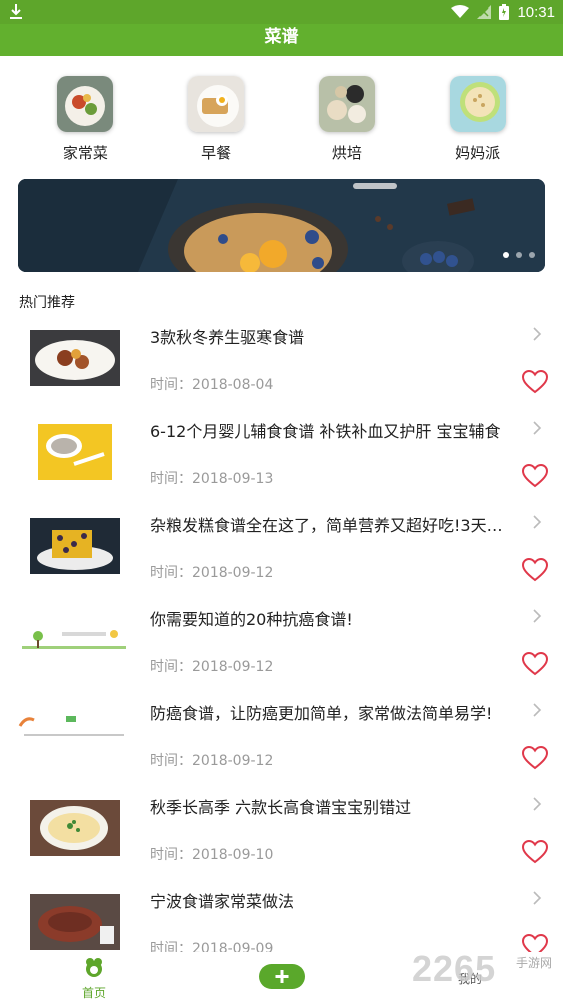 Image resolution: width=563 pixels, height=1000 pixels. Describe the element at coordinates (216, 104) in the screenshot. I see `breakfast-photo` at that location.